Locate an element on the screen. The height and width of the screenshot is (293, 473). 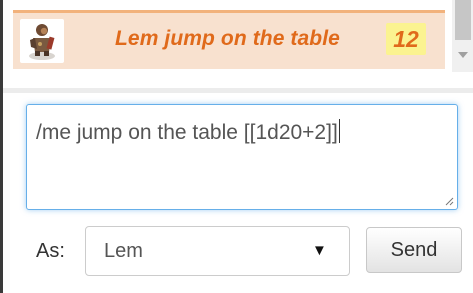
emote-text: Lem jump on the table is located at coordinates (227, 38).